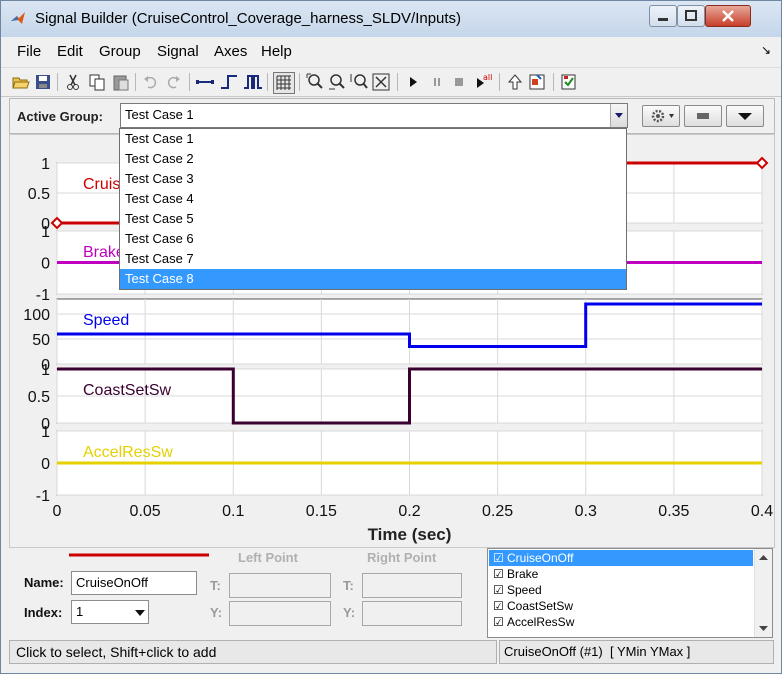  What do you see at coordinates (45, 370) in the screenshot?
I see `y-tick-label: 1` at bounding box center [45, 370].